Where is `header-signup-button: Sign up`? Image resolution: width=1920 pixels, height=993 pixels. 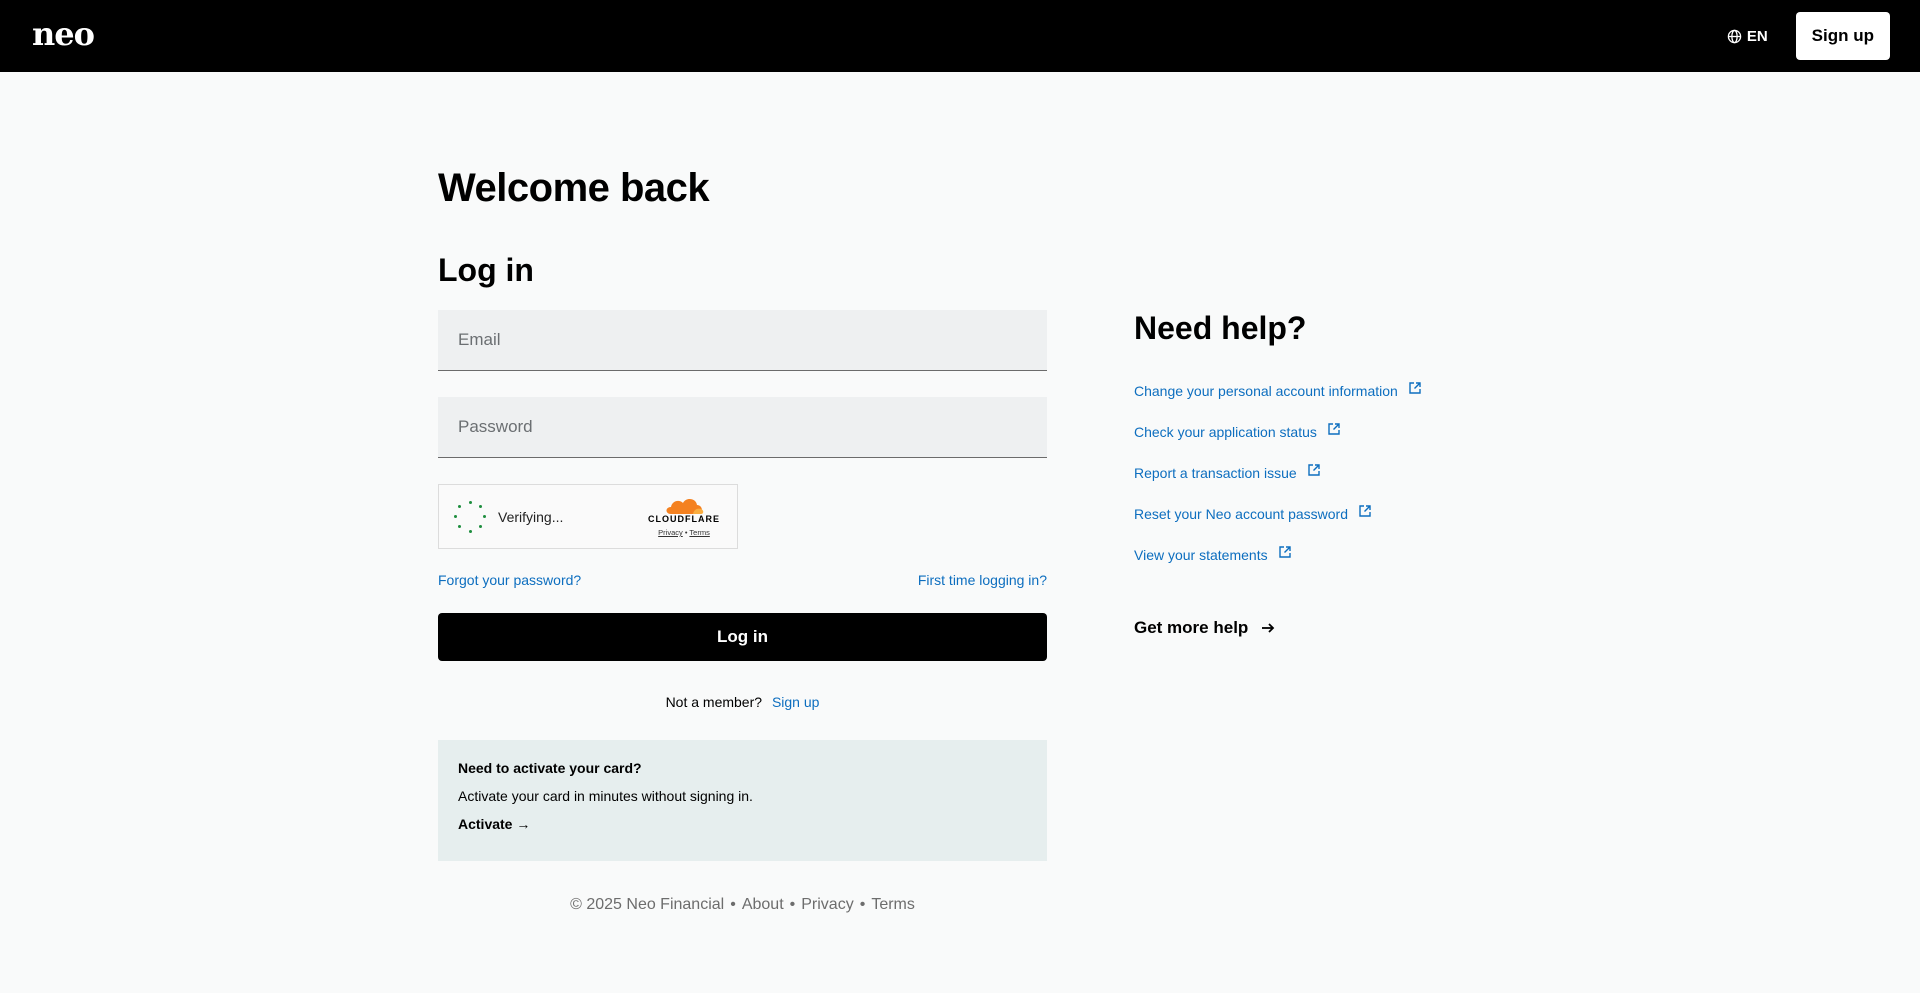
header-signup-button: Sign up is located at coordinates (1842, 36).